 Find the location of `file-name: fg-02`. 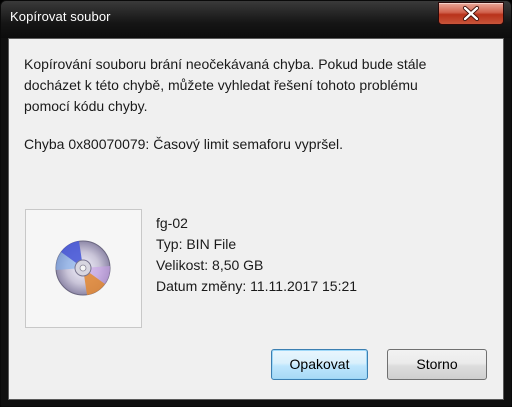

file-name: fg-02 is located at coordinates (172, 223).